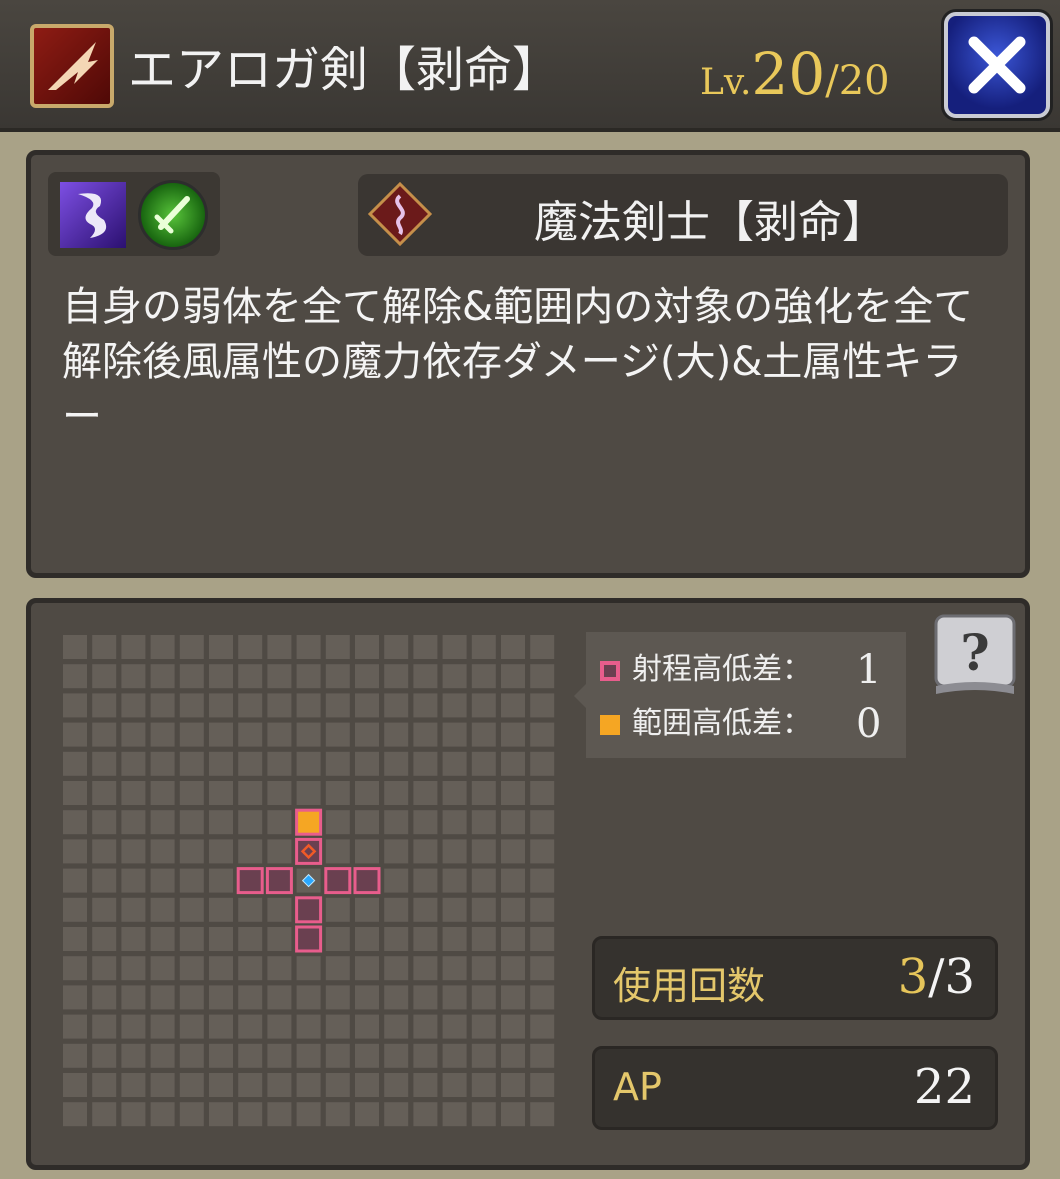 The image size is (1060, 1179). Describe the element at coordinates (740, 670) in the screenshot. I see `legend-row-range: 射程高低差： 1` at that location.